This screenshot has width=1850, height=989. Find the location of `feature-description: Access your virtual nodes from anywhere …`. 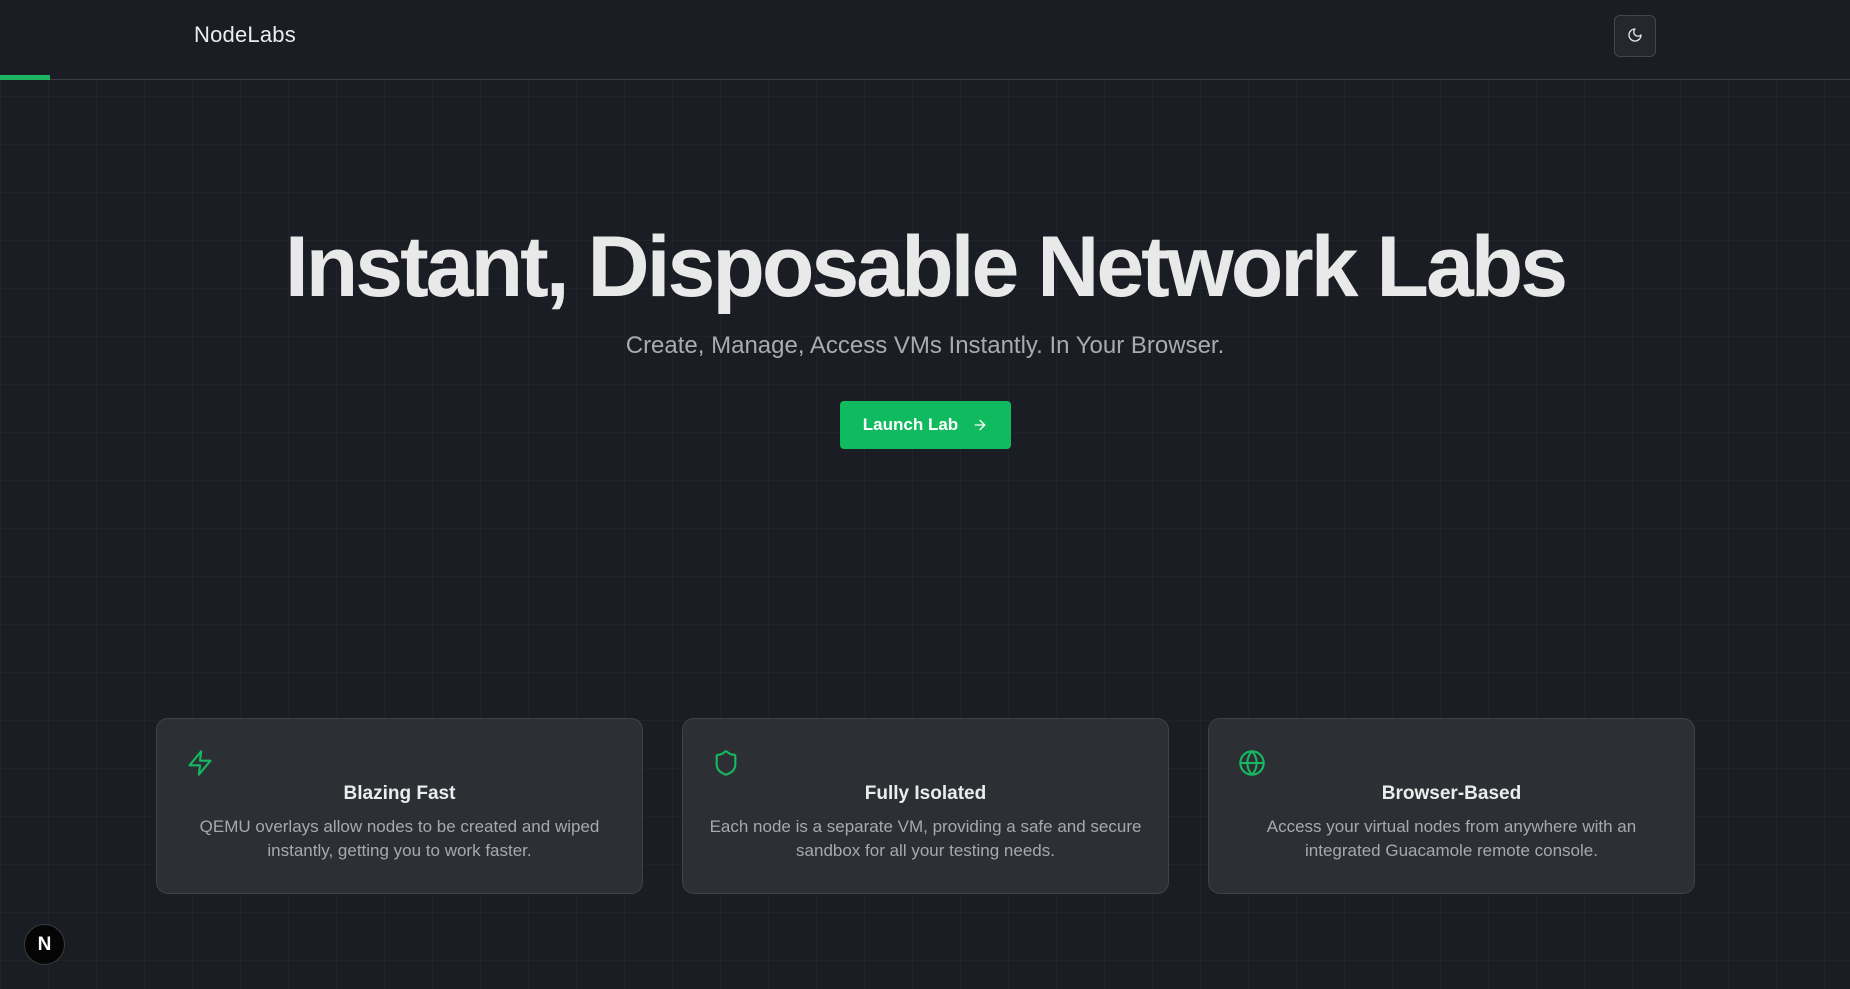

feature-description: Access your virtual nodes from anywhere … is located at coordinates (1451, 838).